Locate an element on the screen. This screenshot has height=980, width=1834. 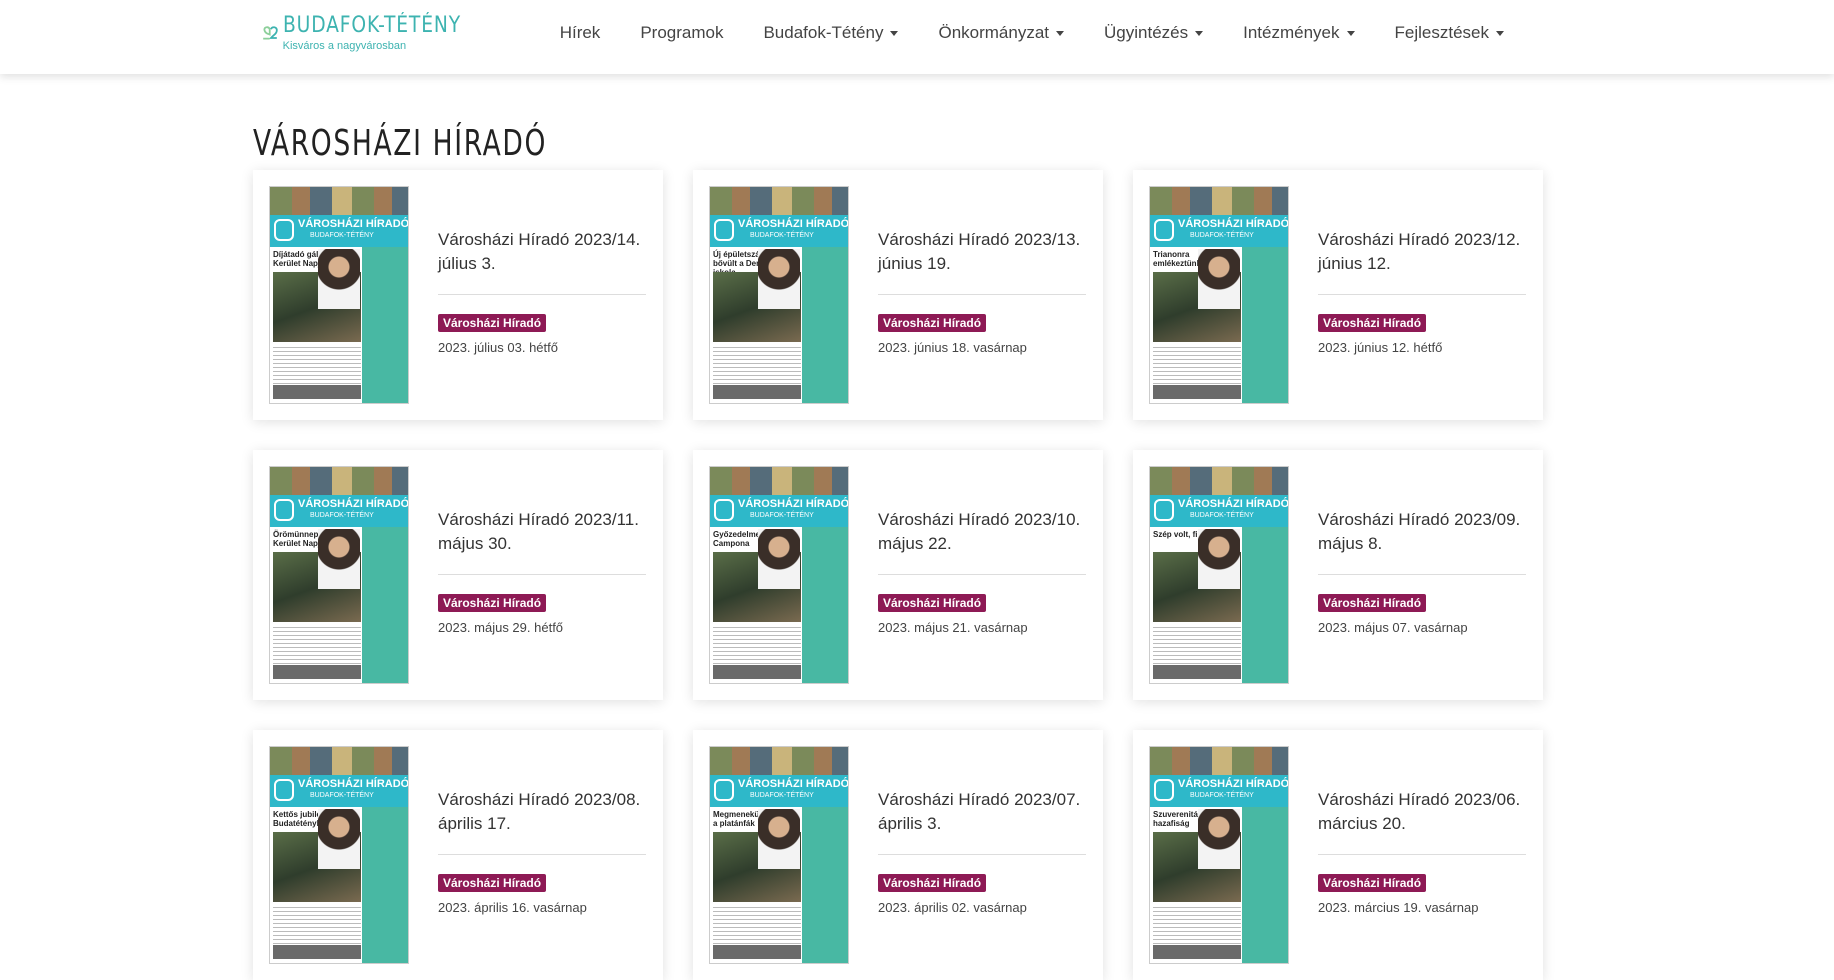
nav-item-1: Programok is located at coordinates (681, 33).